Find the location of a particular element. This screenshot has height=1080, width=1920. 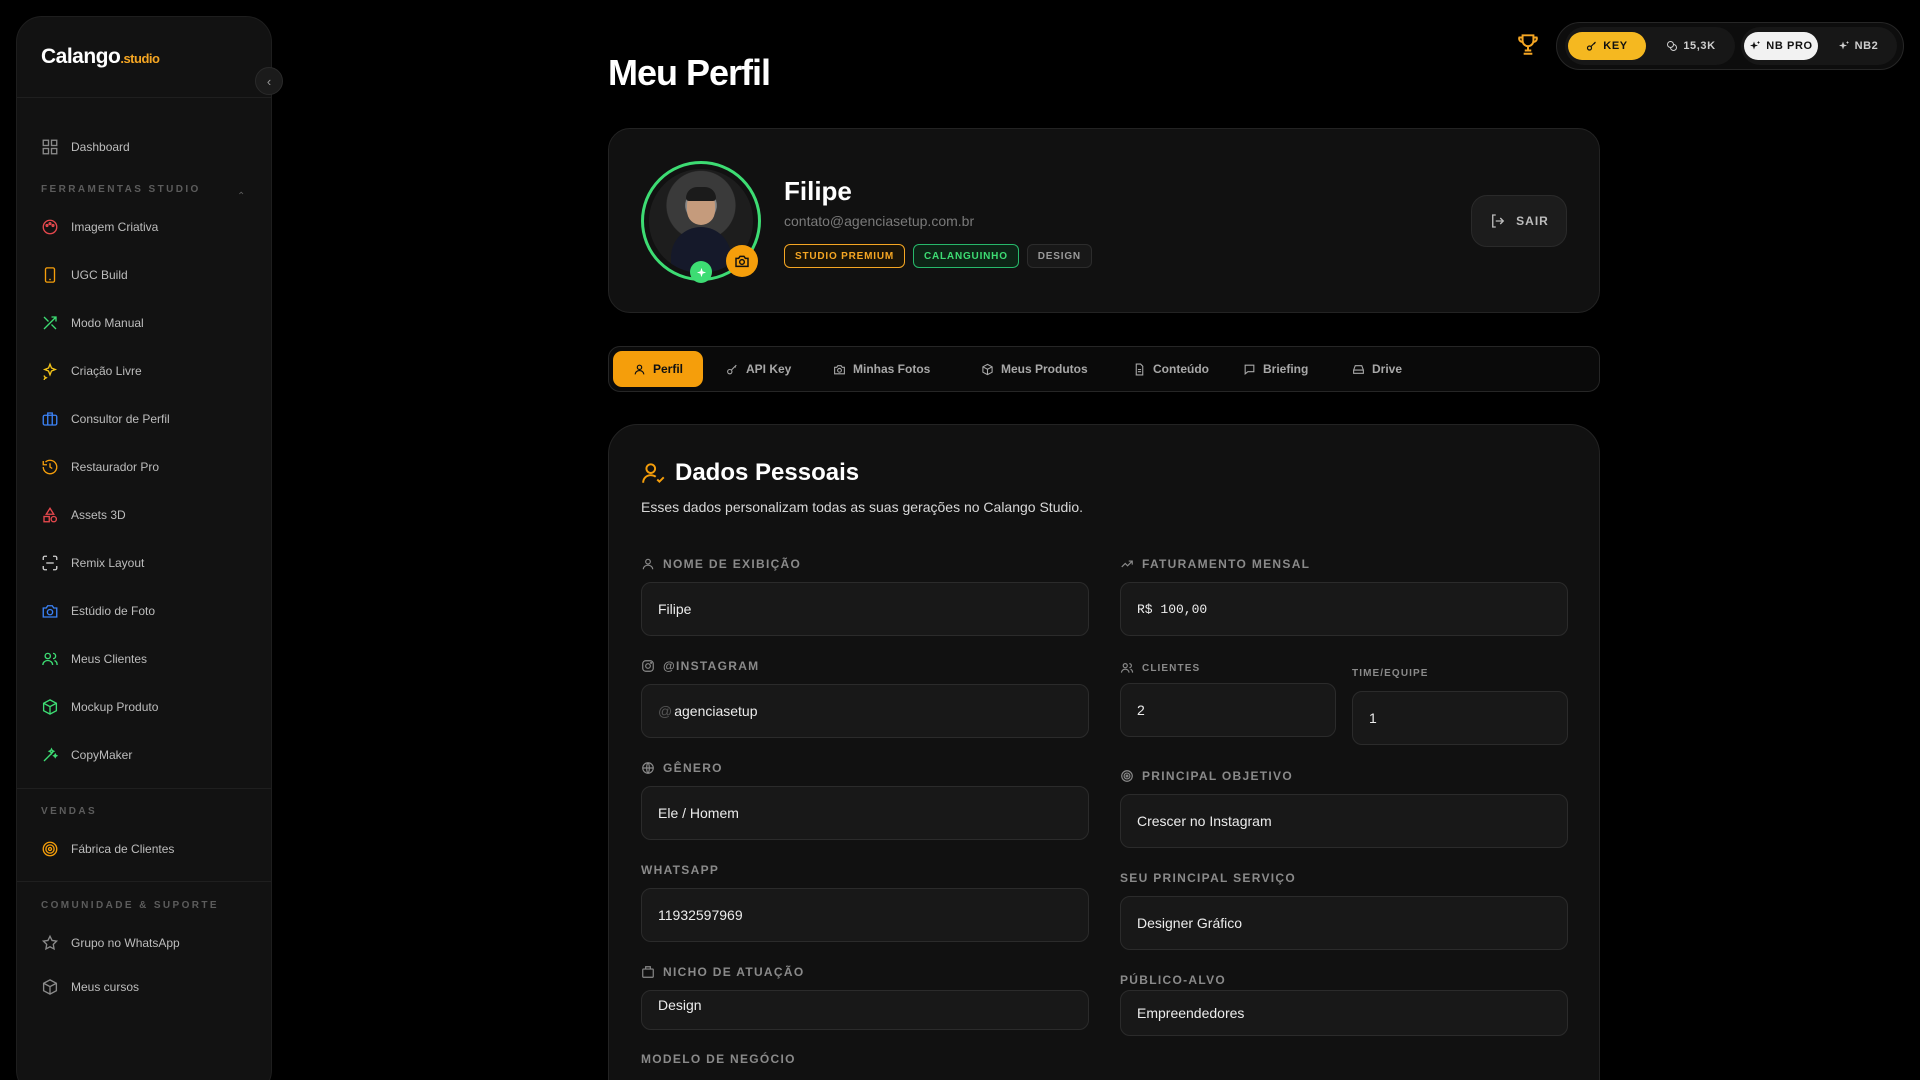

tab-conteudo: Conteúdo is located at coordinates (1171, 369).